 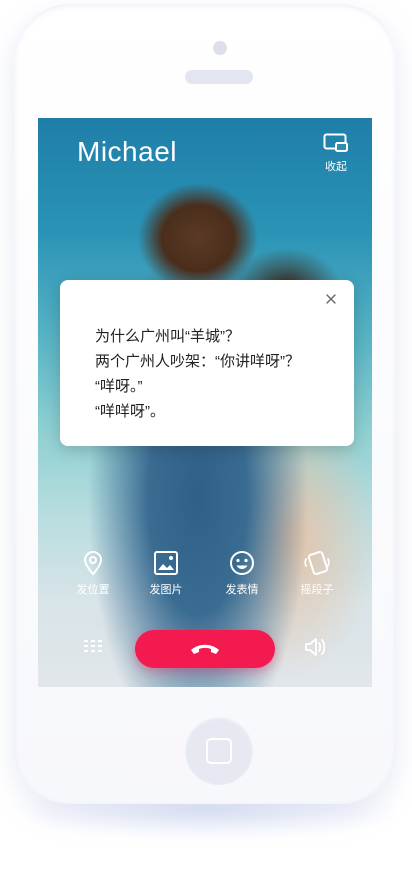 I want to click on hang-up-button, so click(x=205, y=649).